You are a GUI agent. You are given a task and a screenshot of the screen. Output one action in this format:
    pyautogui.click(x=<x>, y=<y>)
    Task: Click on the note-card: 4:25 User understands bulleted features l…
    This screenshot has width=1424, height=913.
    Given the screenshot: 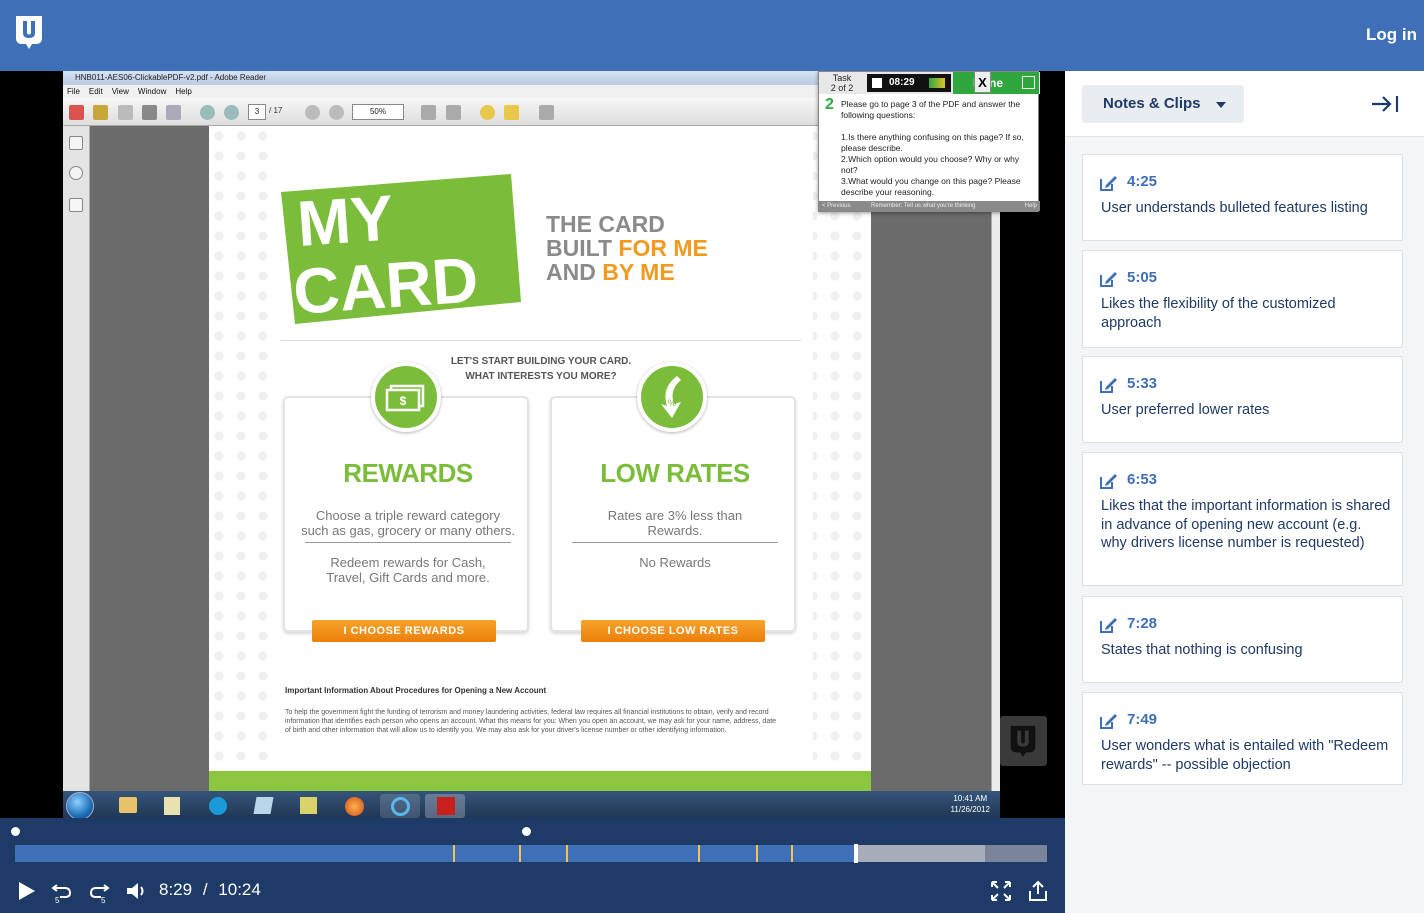 What is the action you would take?
    pyautogui.click(x=1242, y=197)
    